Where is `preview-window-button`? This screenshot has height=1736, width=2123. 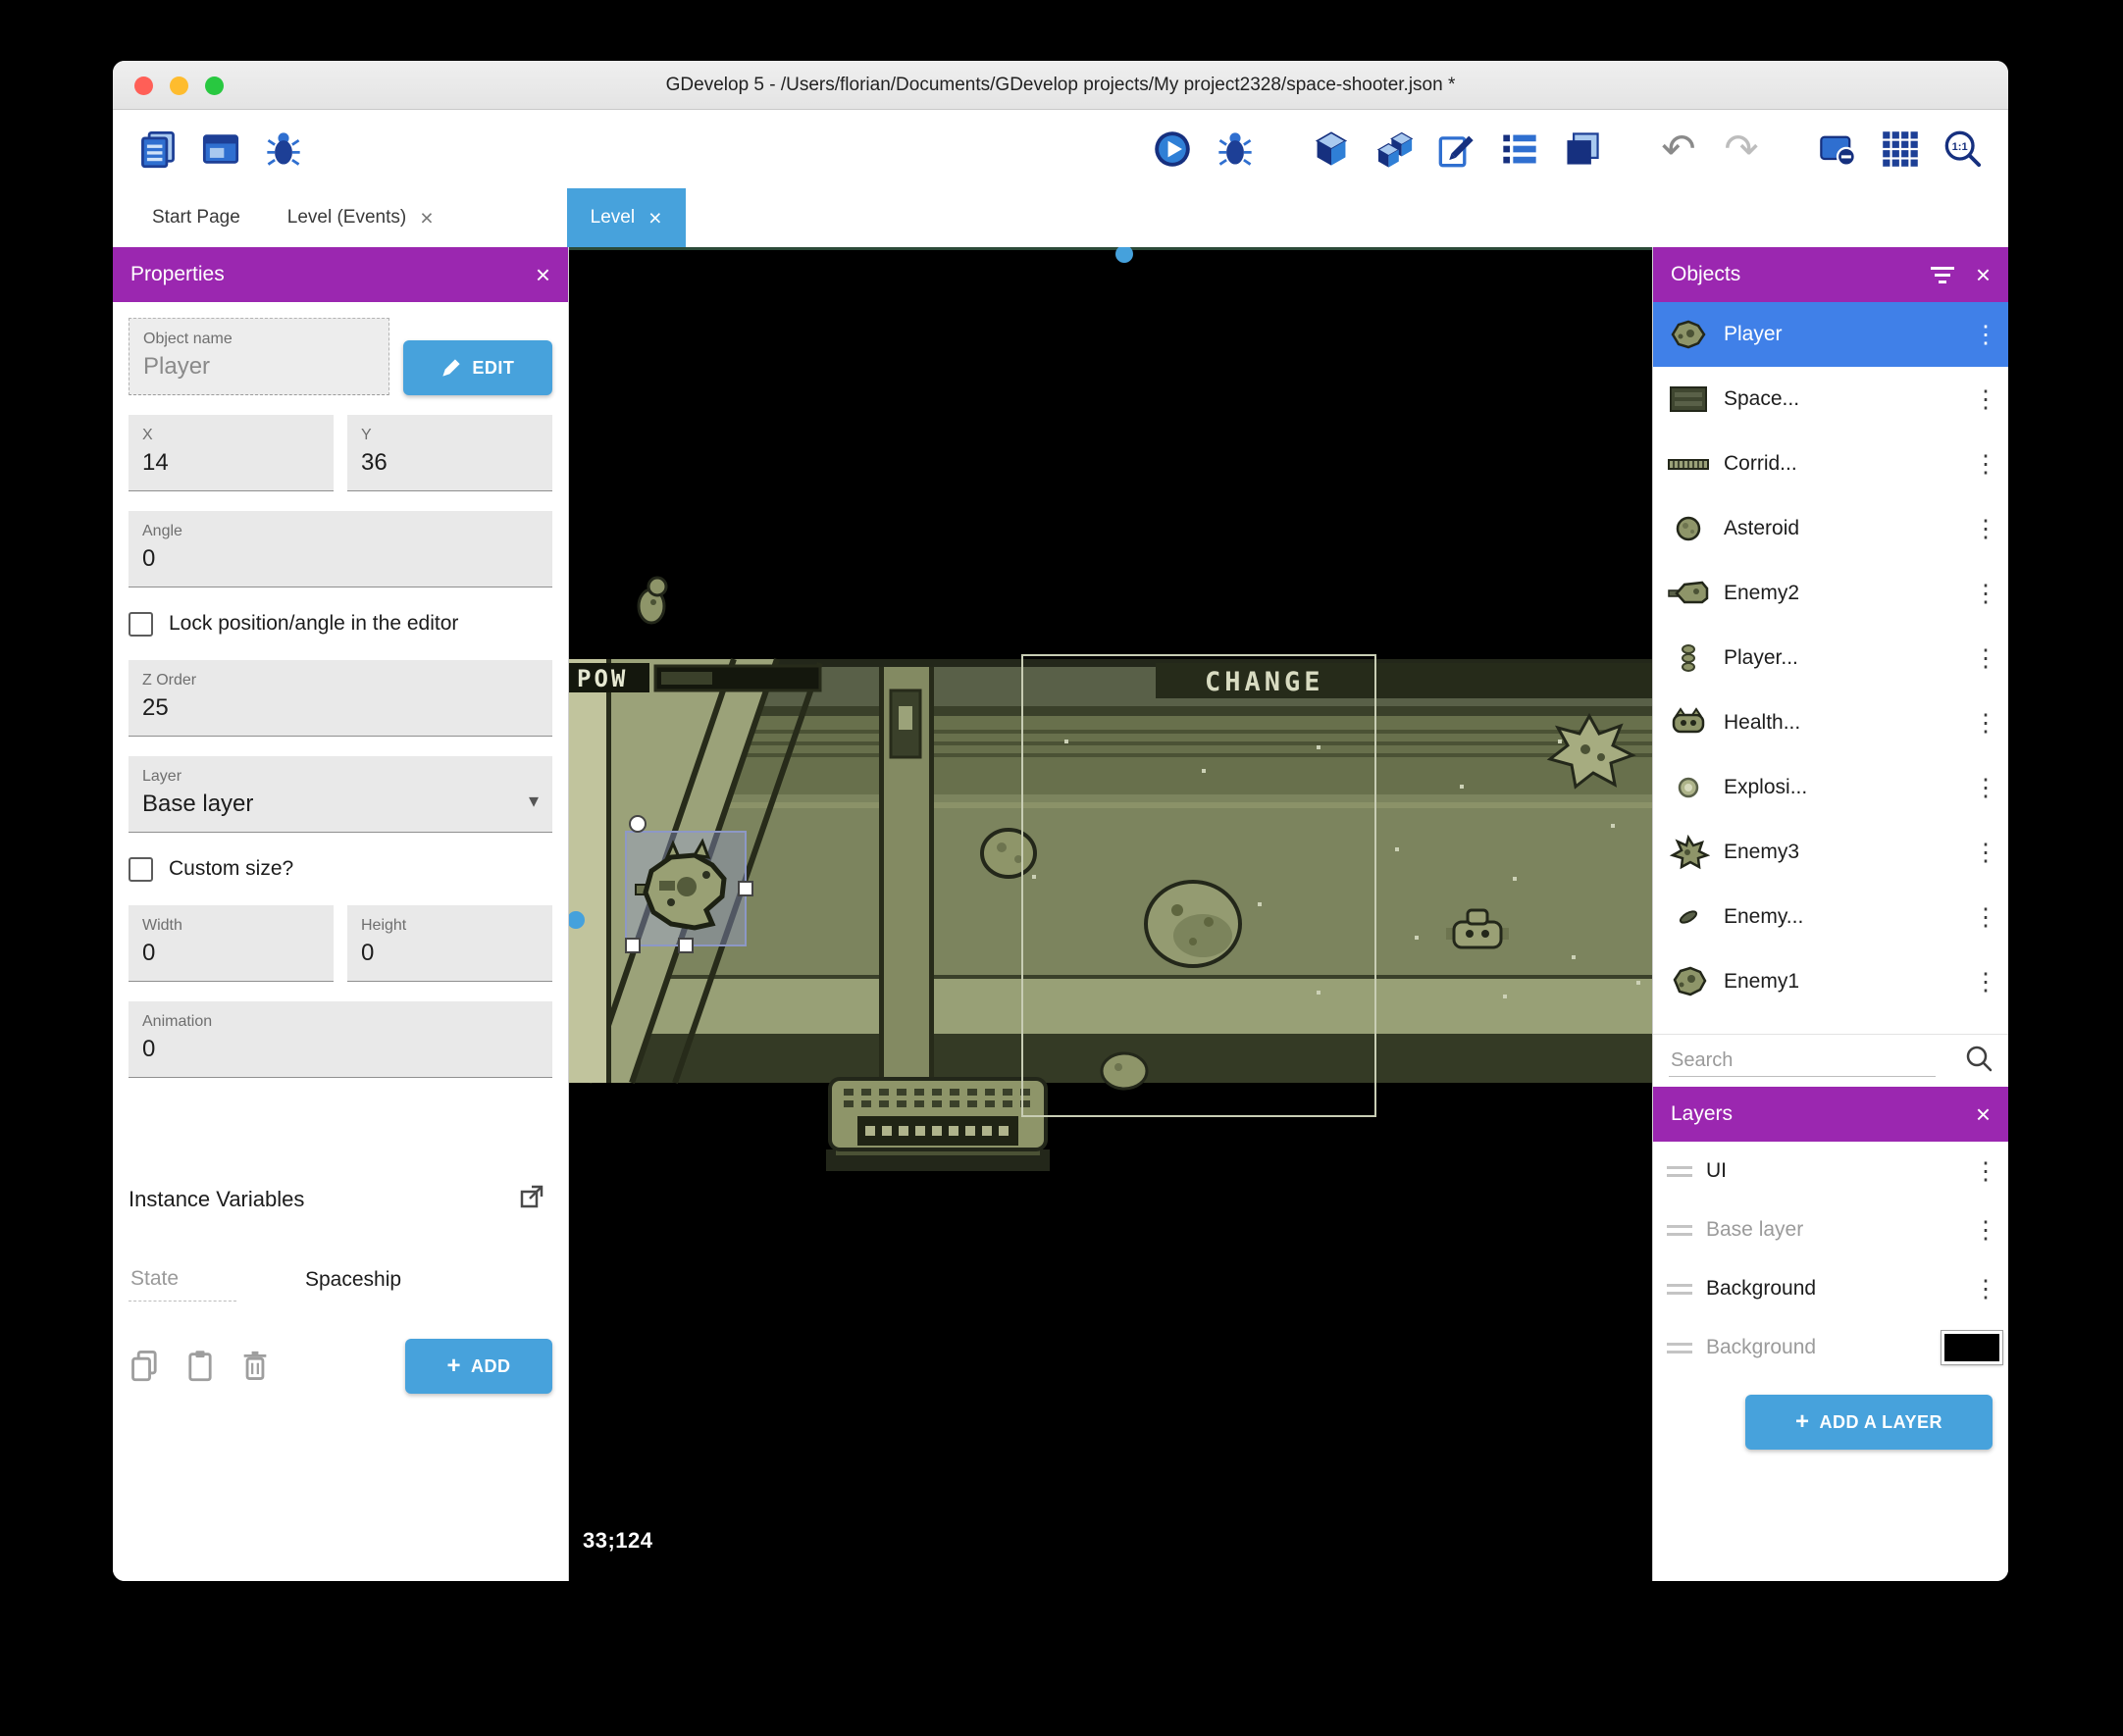 preview-window-button is located at coordinates (220, 150).